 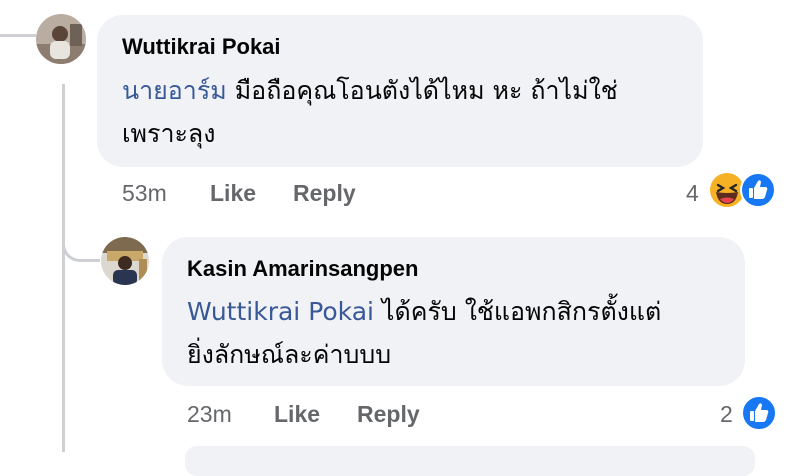 What do you see at coordinates (209, 414) in the screenshot?
I see `comment-timestamp: 23m` at bounding box center [209, 414].